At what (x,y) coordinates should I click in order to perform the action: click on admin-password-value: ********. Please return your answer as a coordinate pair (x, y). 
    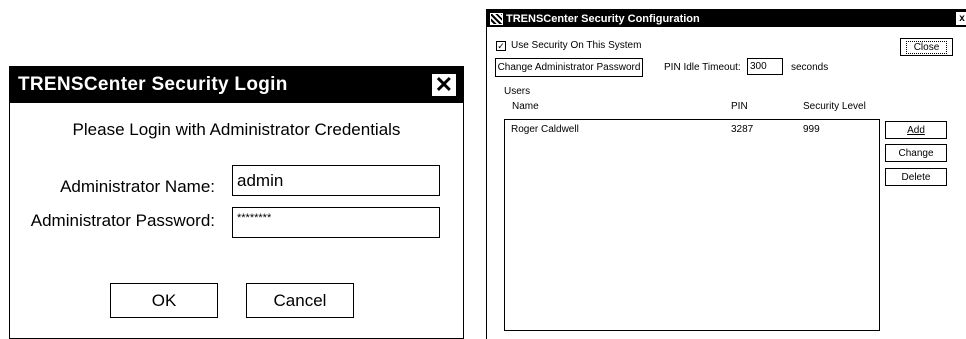
    Looking at the image, I should click on (254, 218).